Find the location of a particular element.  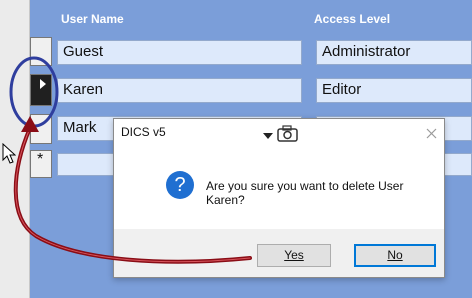

annotation-circle is located at coordinates (34, 92).